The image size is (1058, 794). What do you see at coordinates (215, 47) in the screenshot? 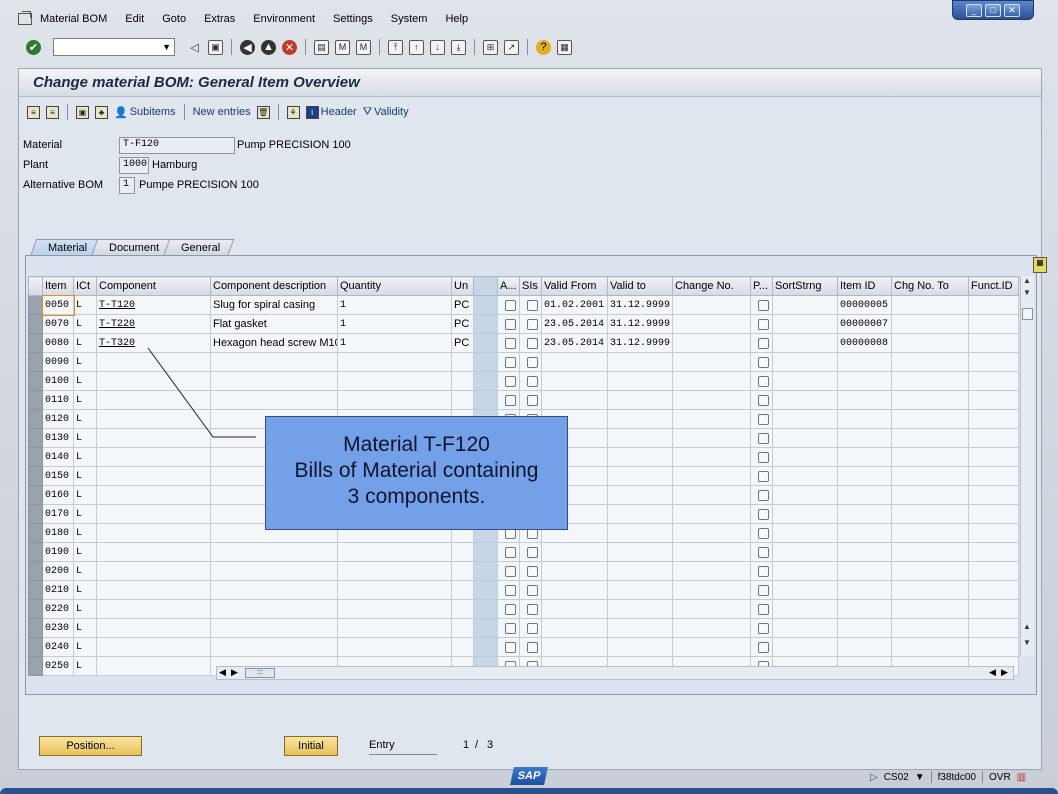
I see `save-icon: ▣` at bounding box center [215, 47].